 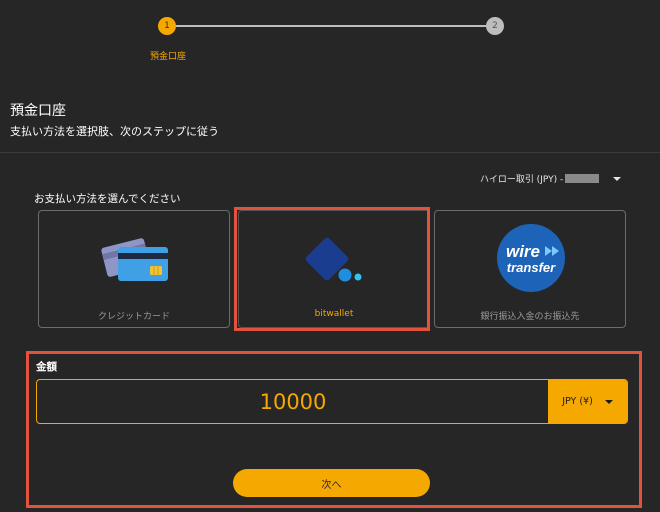 I want to click on amount-input, so click(x=293, y=401).